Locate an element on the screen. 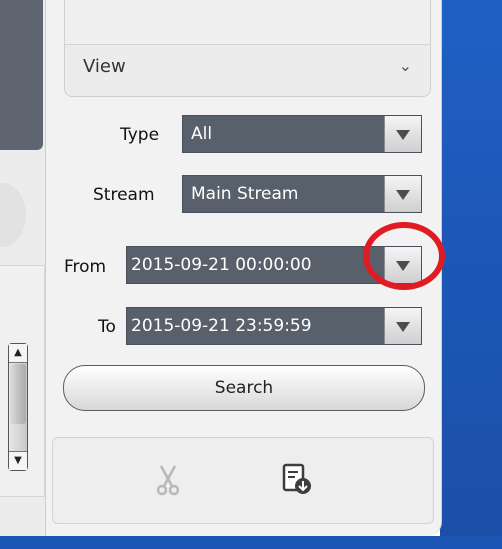  to-label: To is located at coordinates (107, 327).